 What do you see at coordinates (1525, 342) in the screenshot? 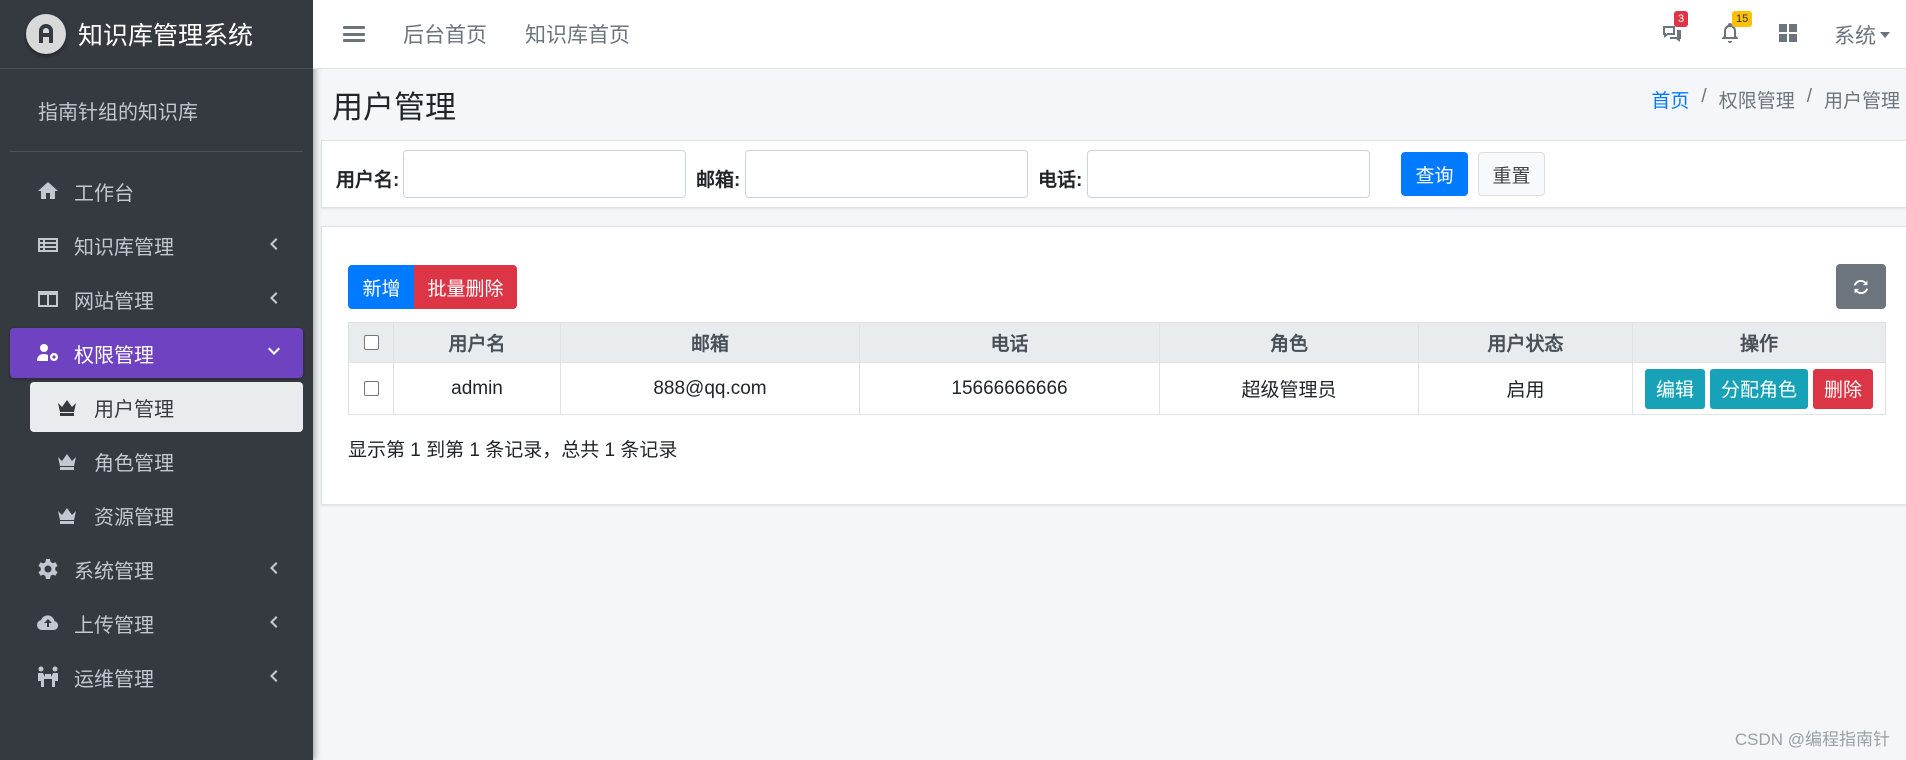
I see `column-header-status: 用户状态` at bounding box center [1525, 342].